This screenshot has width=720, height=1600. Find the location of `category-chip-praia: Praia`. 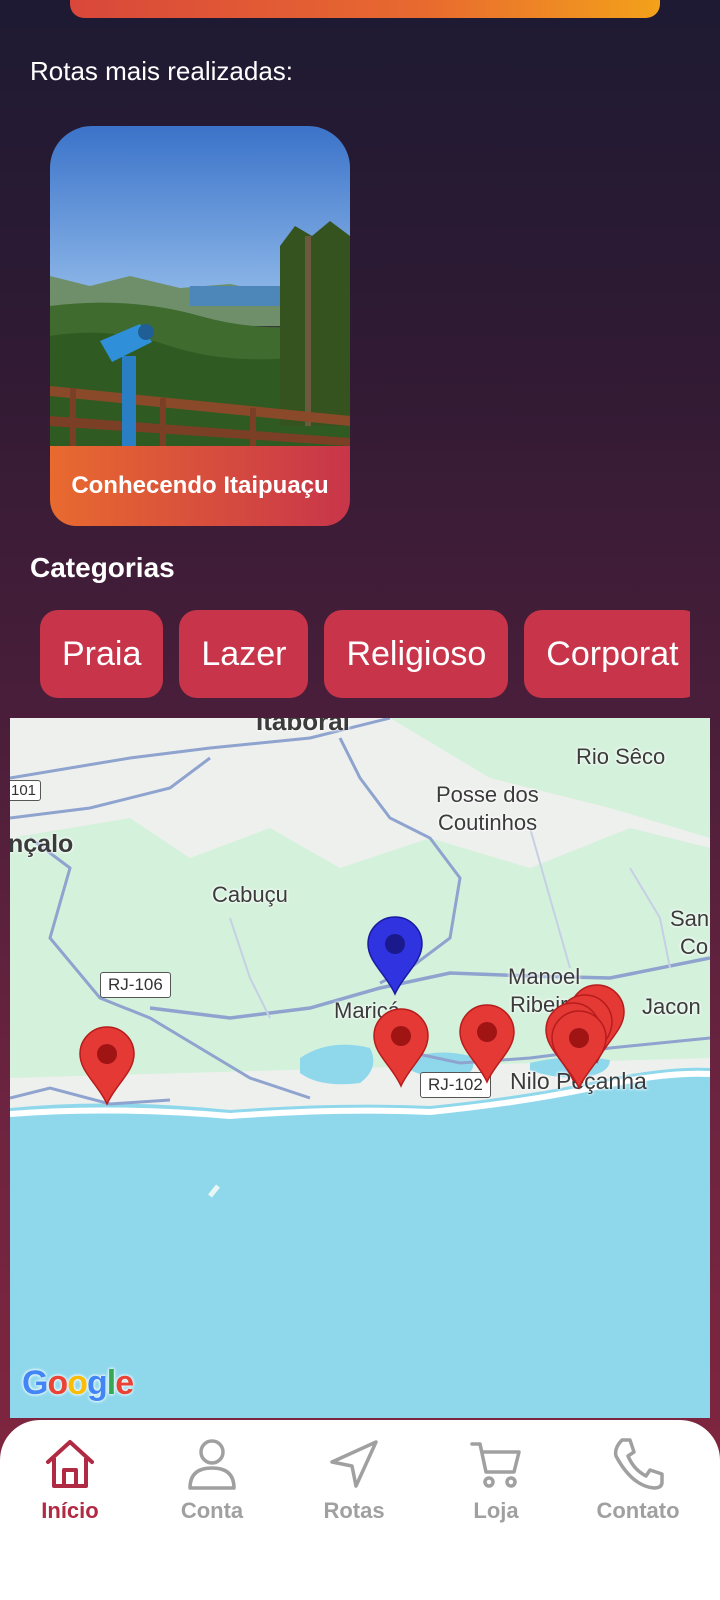

category-chip-praia: Praia is located at coordinates (102, 654).